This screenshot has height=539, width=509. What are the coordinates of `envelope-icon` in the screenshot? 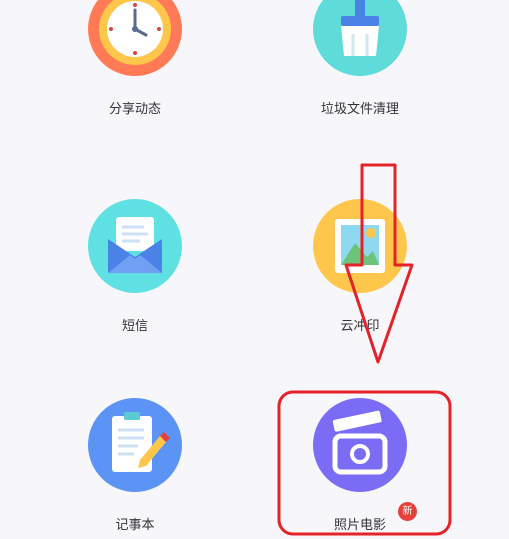 It's located at (135, 246).